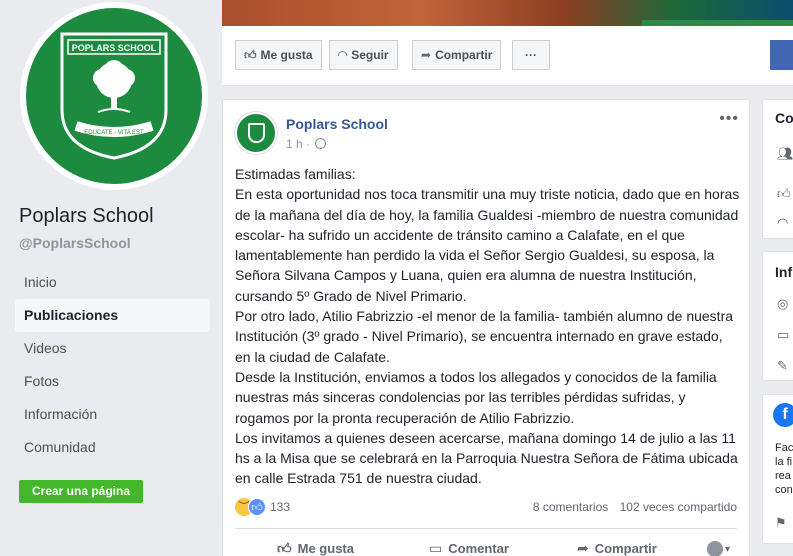  I want to click on create-page-button: Crear una página, so click(81, 491).